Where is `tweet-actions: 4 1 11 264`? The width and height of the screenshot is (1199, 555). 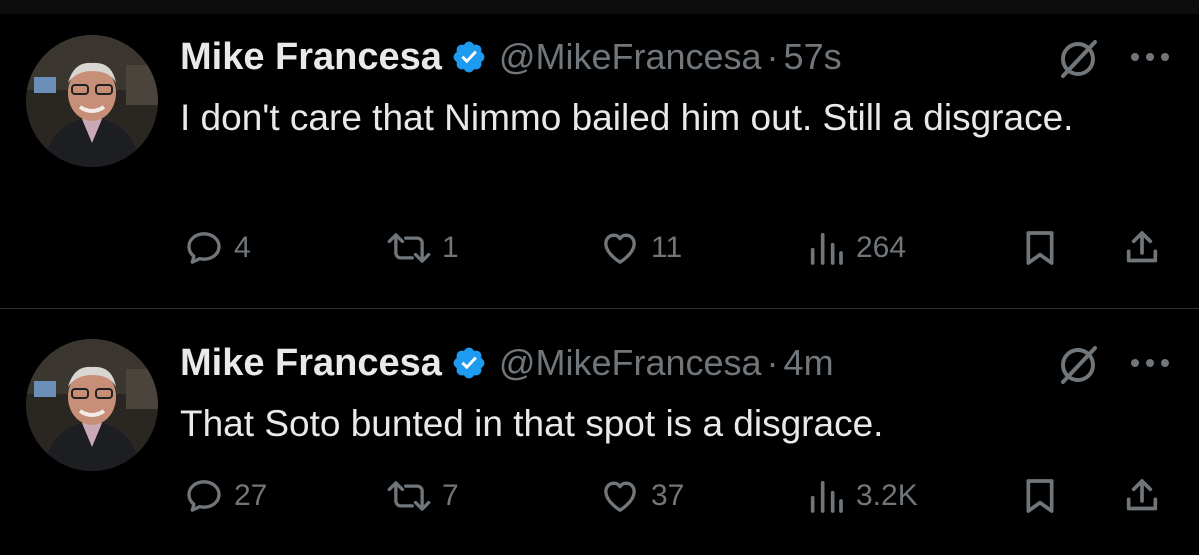 tweet-actions: 4 1 11 264 is located at coordinates (599, 248).